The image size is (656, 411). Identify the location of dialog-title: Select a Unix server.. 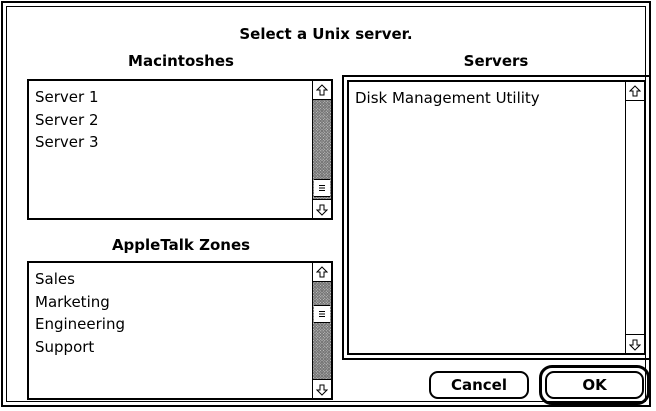
(326, 34).